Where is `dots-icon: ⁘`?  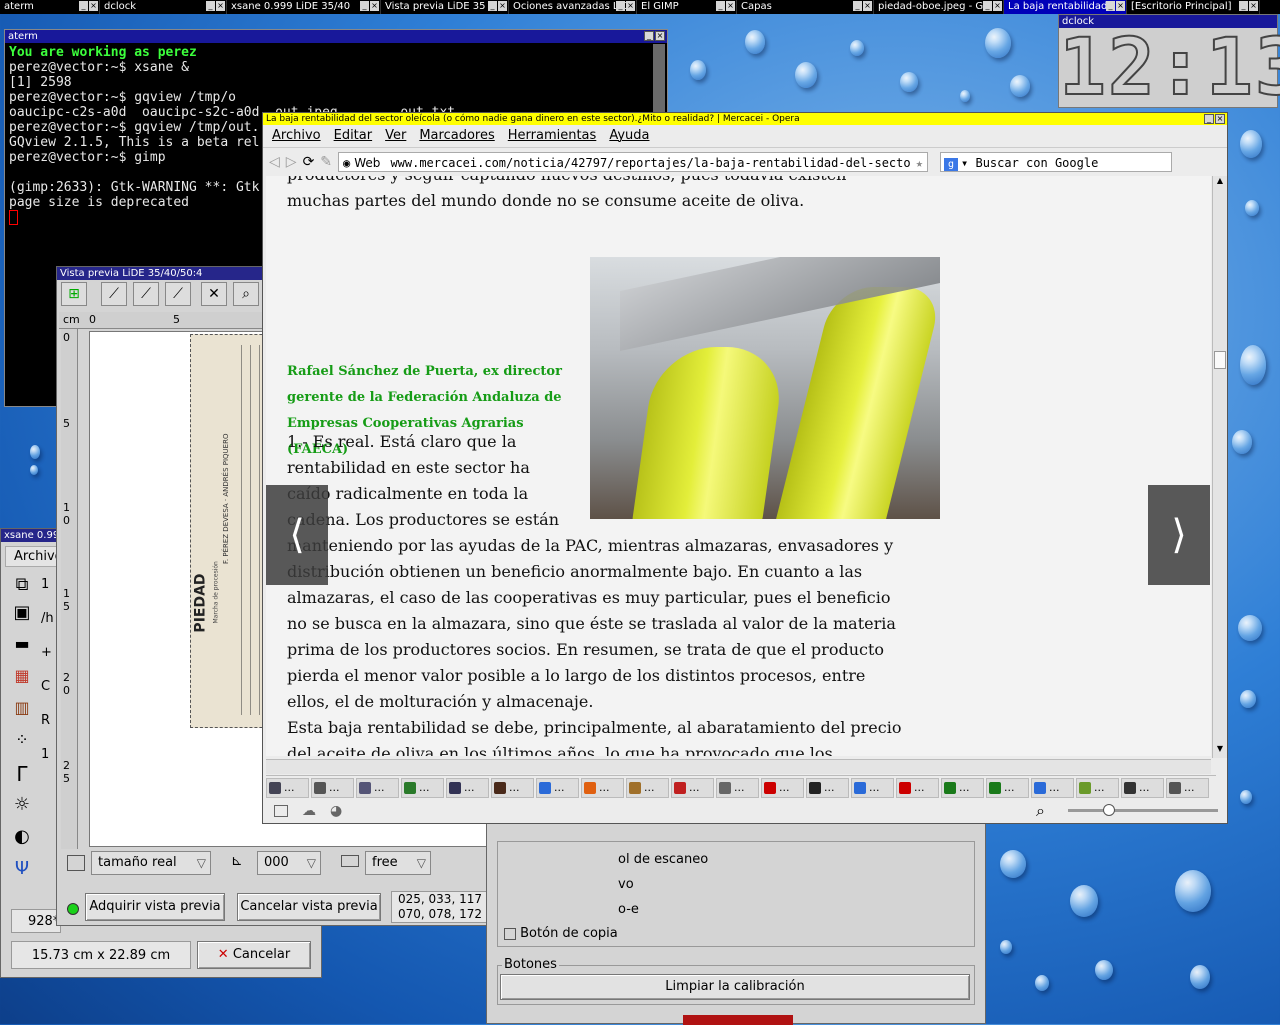
dots-icon: ⁘ is located at coordinates (22, 746).